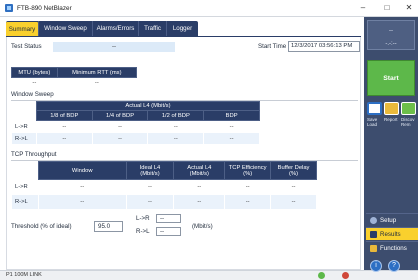 This screenshot has height=280, width=418. What do you see at coordinates (143, 231) in the screenshot?
I see `threshold-rl-label: R->L` at bounding box center [143, 231].